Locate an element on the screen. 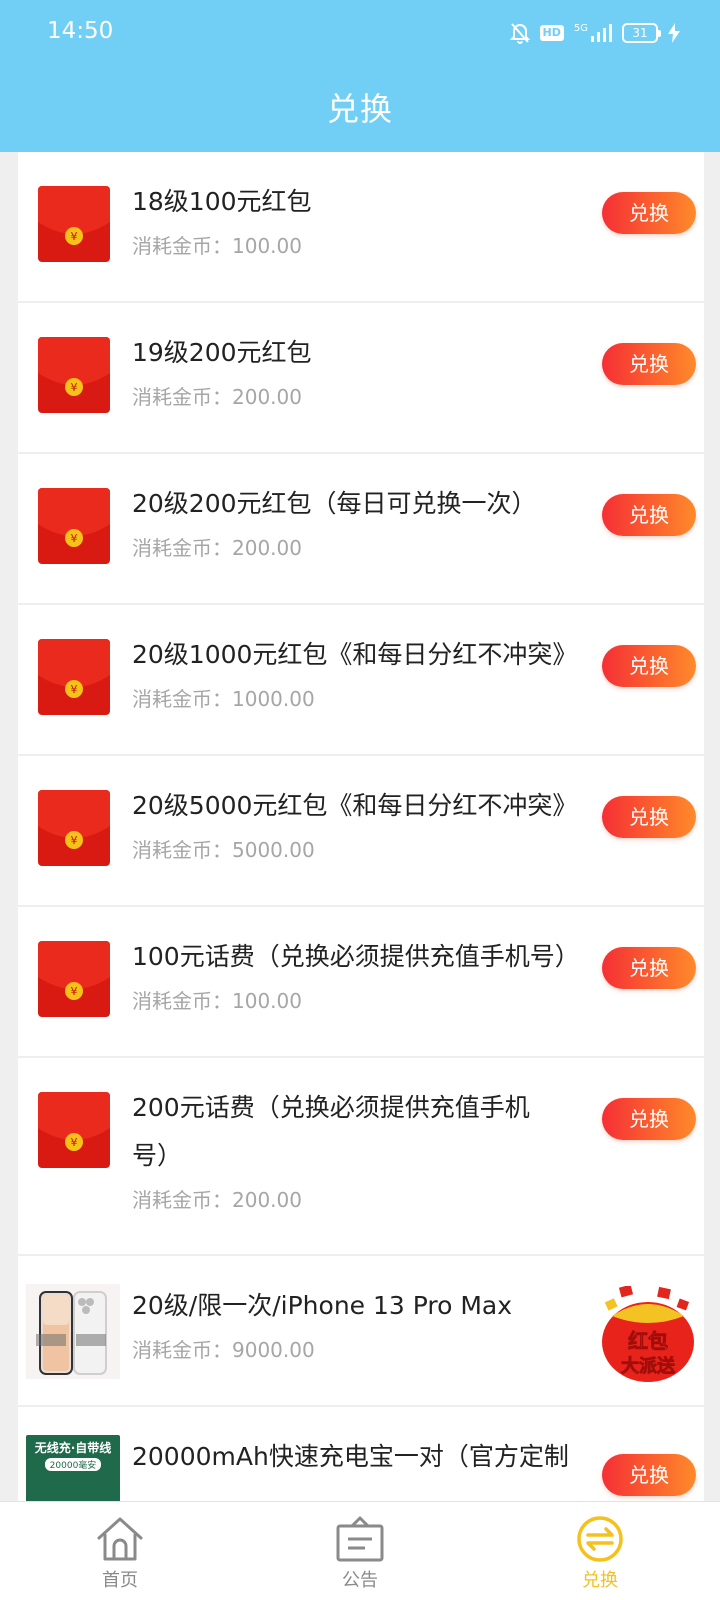 Image resolution: width=720 pixels, height=1600 pixels. list-item: ¥ 18级100元红包 消耗金币：100.00 兑换 is located at coordinates (361, 227).